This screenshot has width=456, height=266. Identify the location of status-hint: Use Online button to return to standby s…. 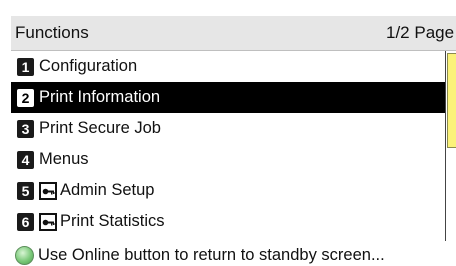
(233, 254).